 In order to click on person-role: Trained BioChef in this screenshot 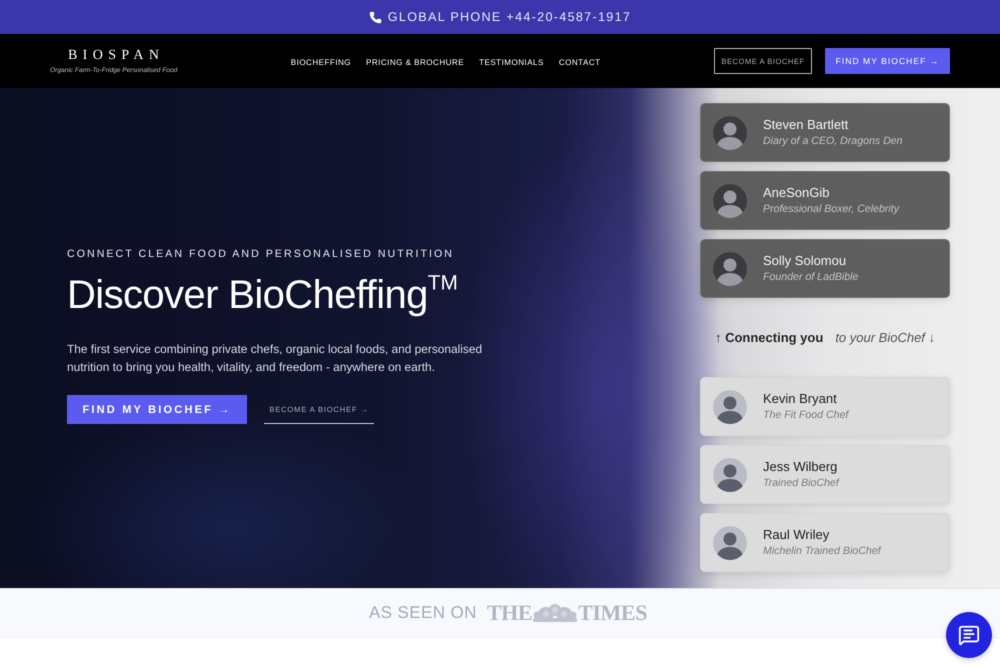, I will do `click(801, 483)`.